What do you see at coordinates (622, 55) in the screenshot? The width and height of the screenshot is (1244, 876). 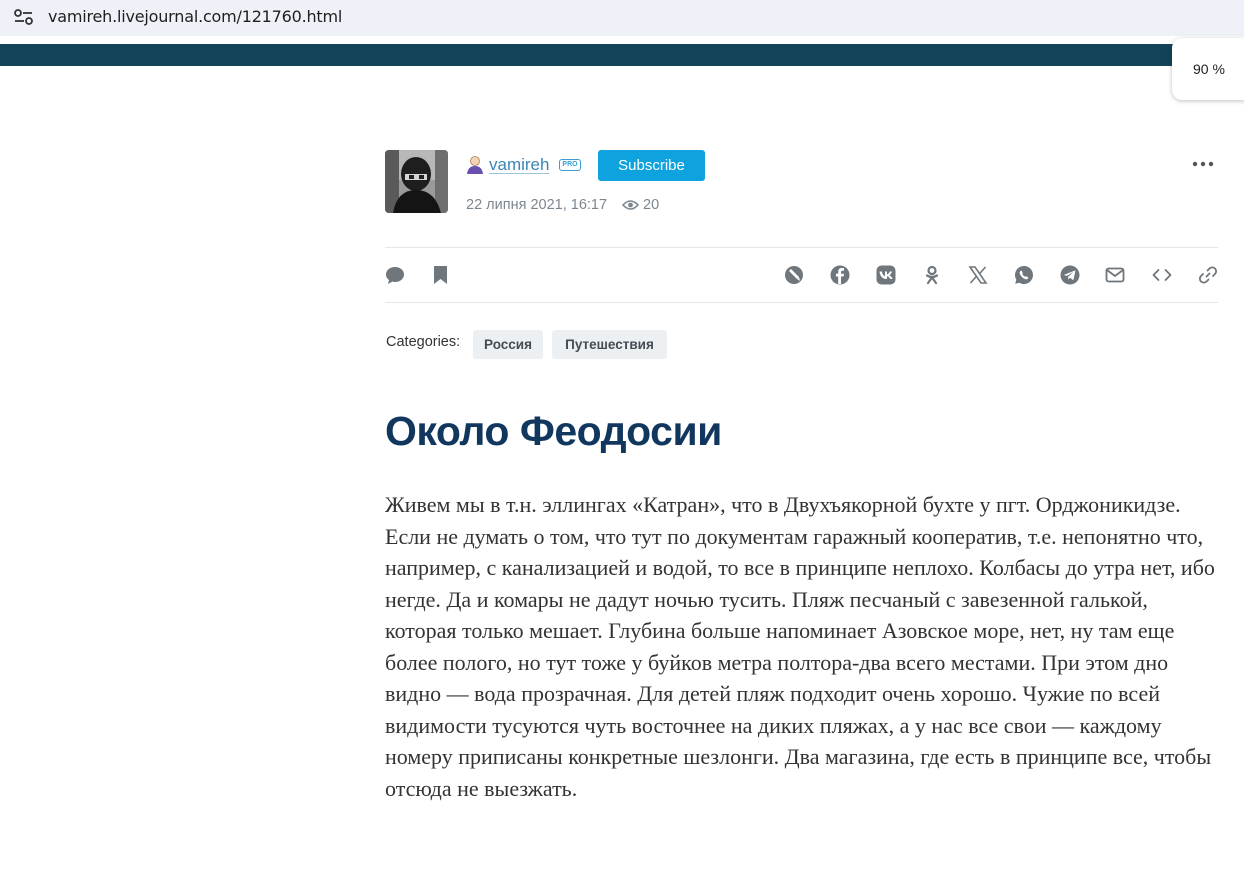 I see `site-header-bar` at bounding box center [622, 55].